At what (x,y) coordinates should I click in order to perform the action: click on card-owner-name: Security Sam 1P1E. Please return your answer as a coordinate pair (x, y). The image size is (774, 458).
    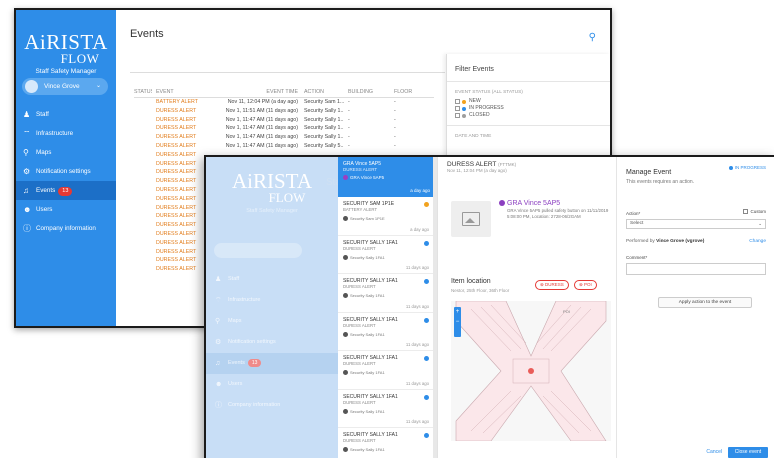
    Looking at the image, I should click on (367, 218).